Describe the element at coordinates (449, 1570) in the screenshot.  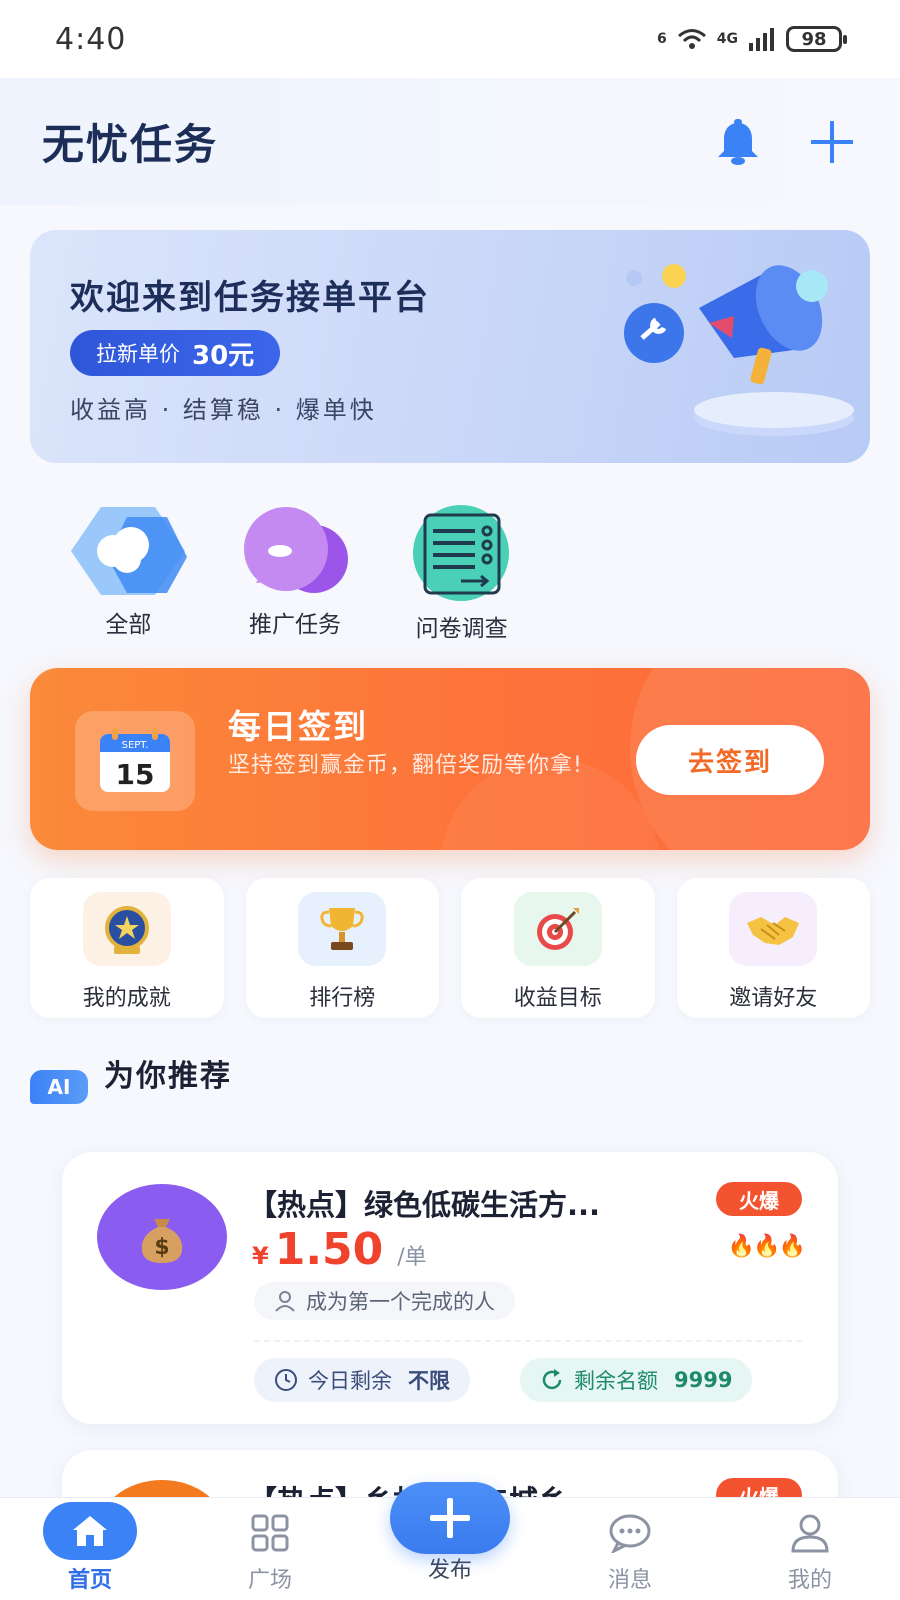
I see `tab-label: 发布` at that location.